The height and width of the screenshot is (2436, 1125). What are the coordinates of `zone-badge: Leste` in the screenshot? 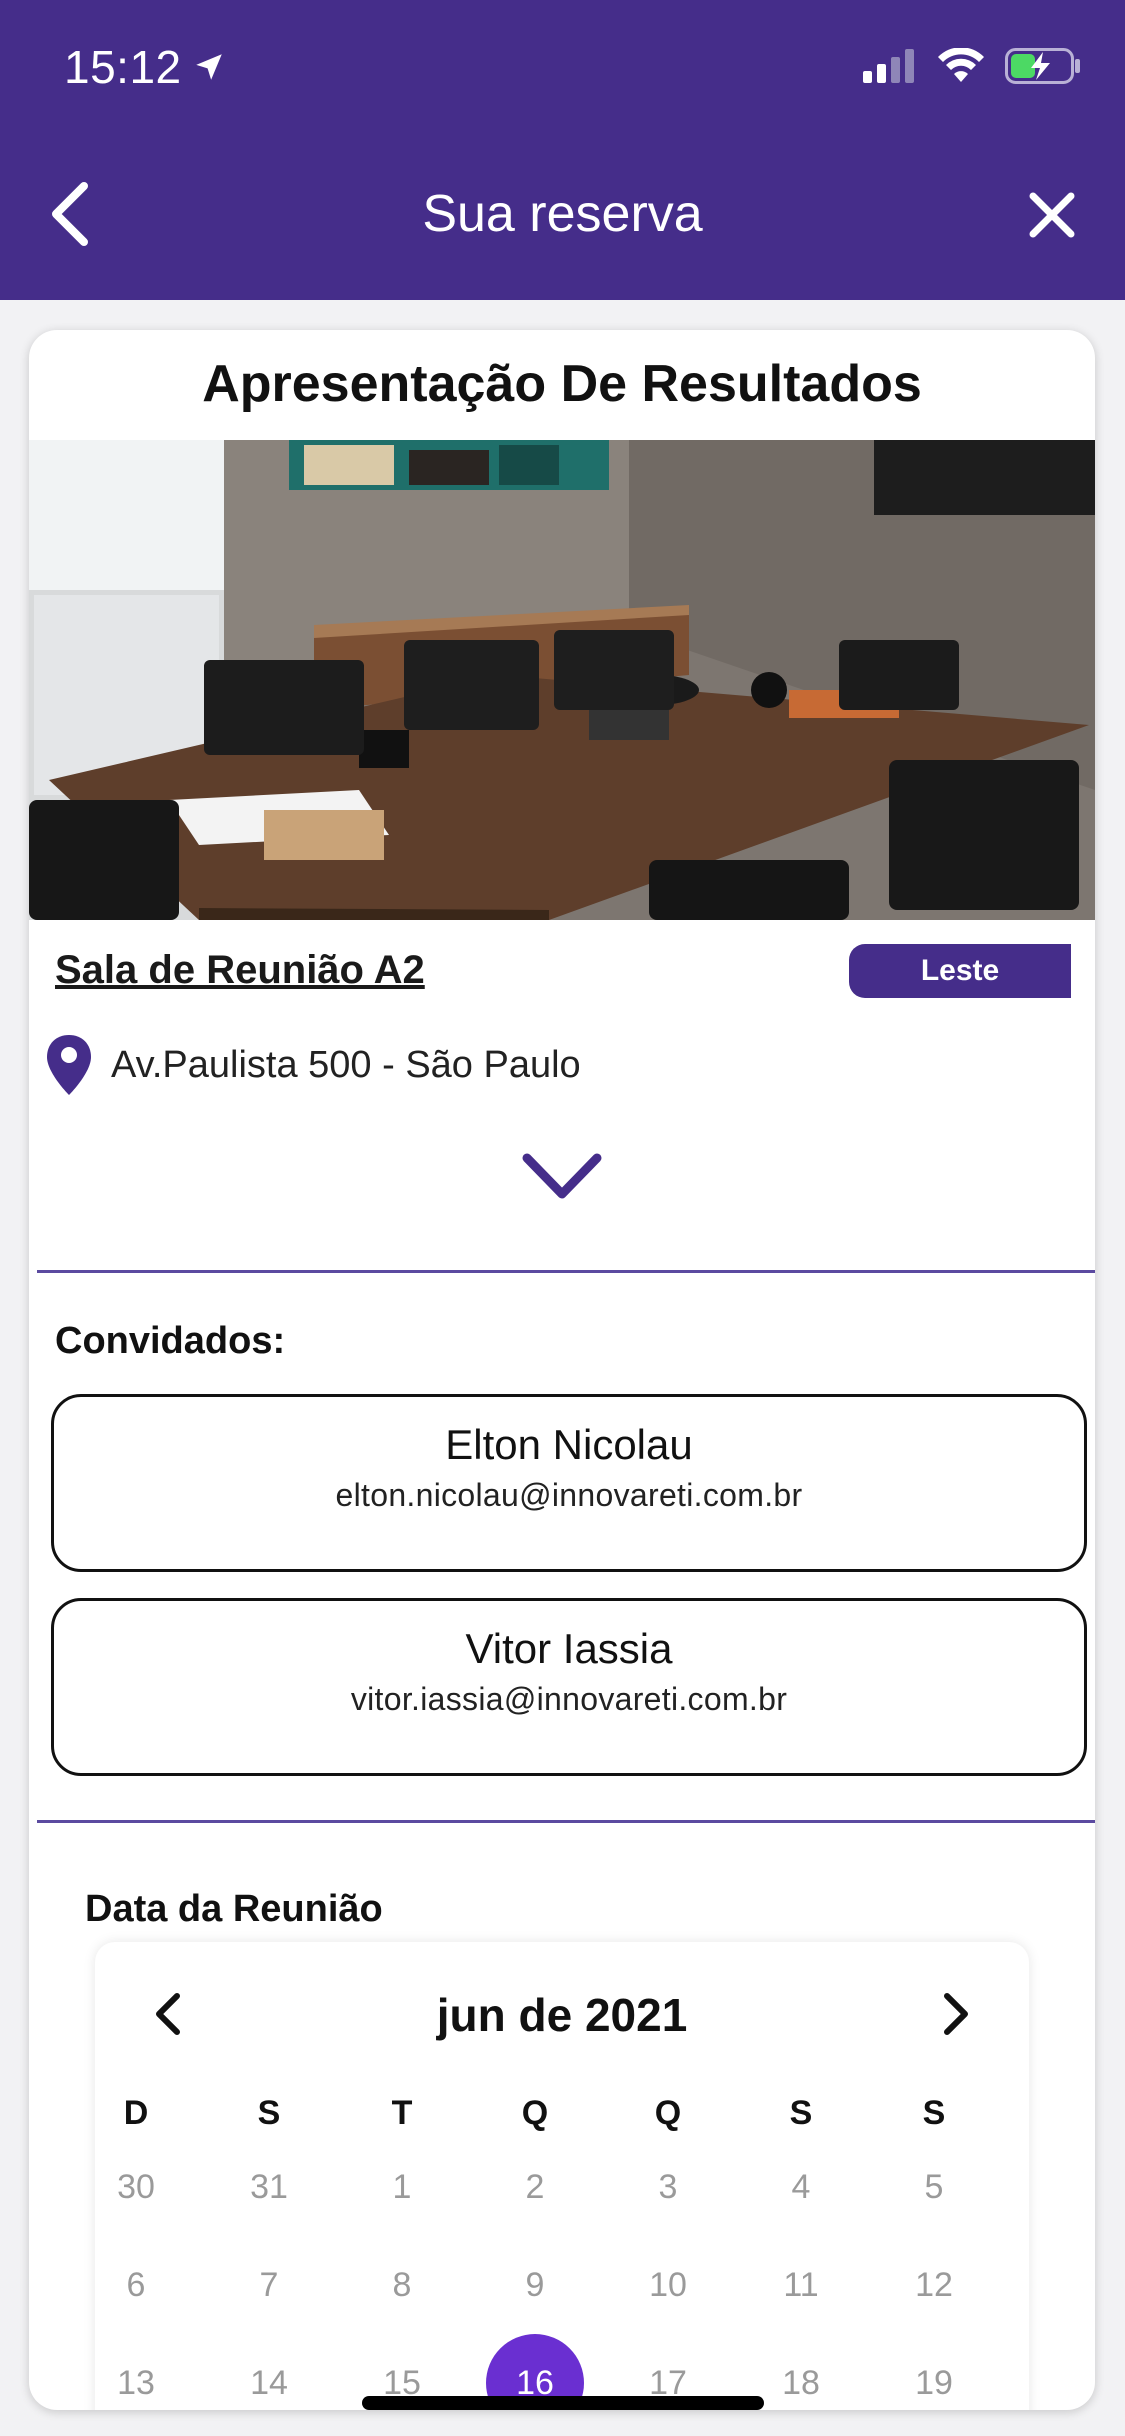 It's located at (960, 971).